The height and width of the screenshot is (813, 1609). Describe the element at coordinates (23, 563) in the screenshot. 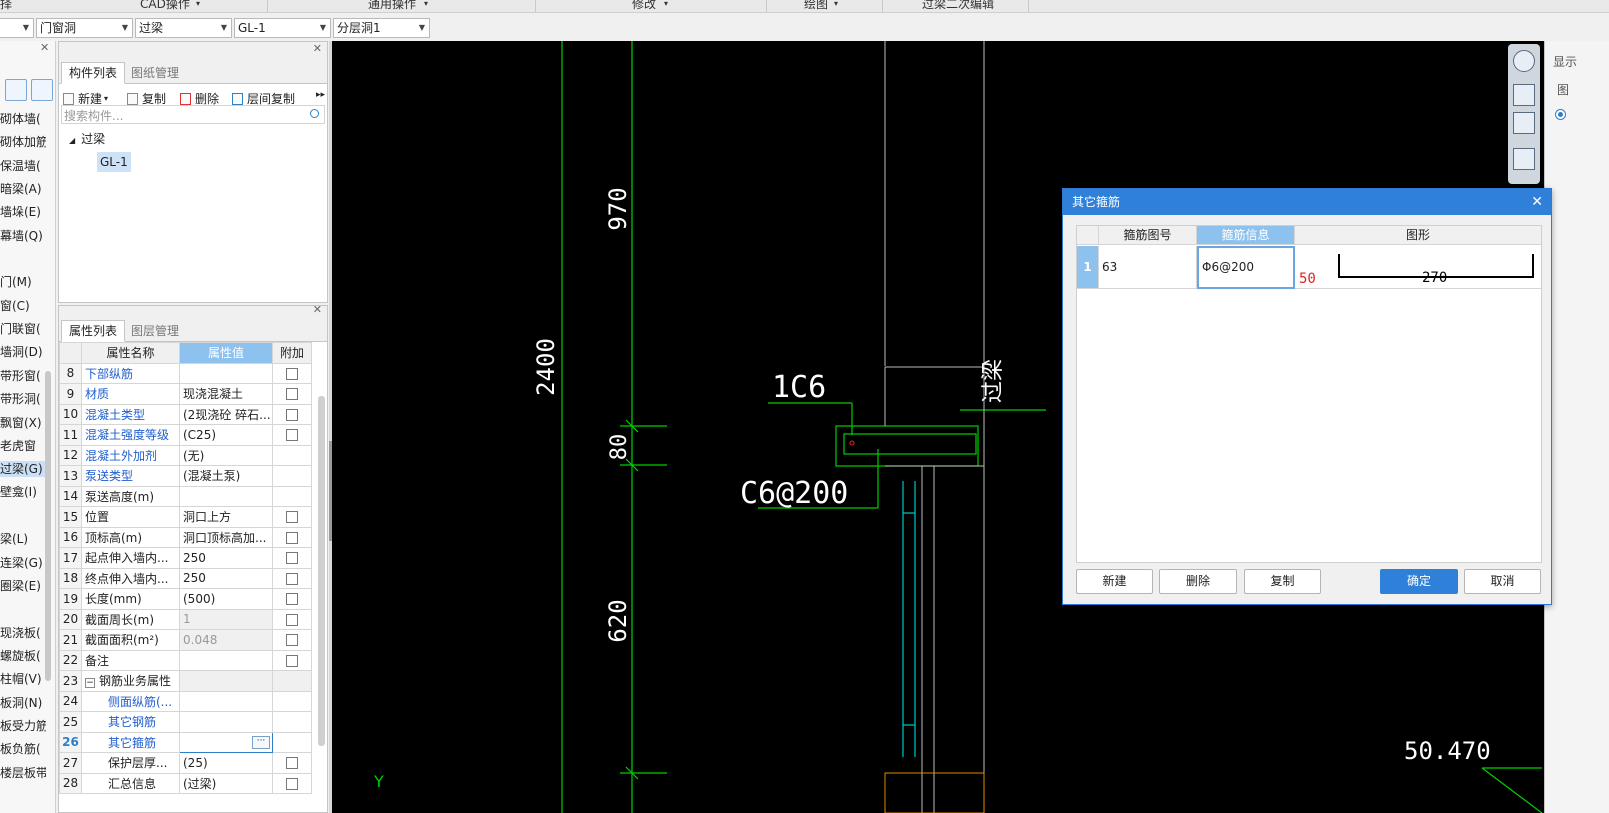

I see `nav-item: 连梁(G)` at that location.